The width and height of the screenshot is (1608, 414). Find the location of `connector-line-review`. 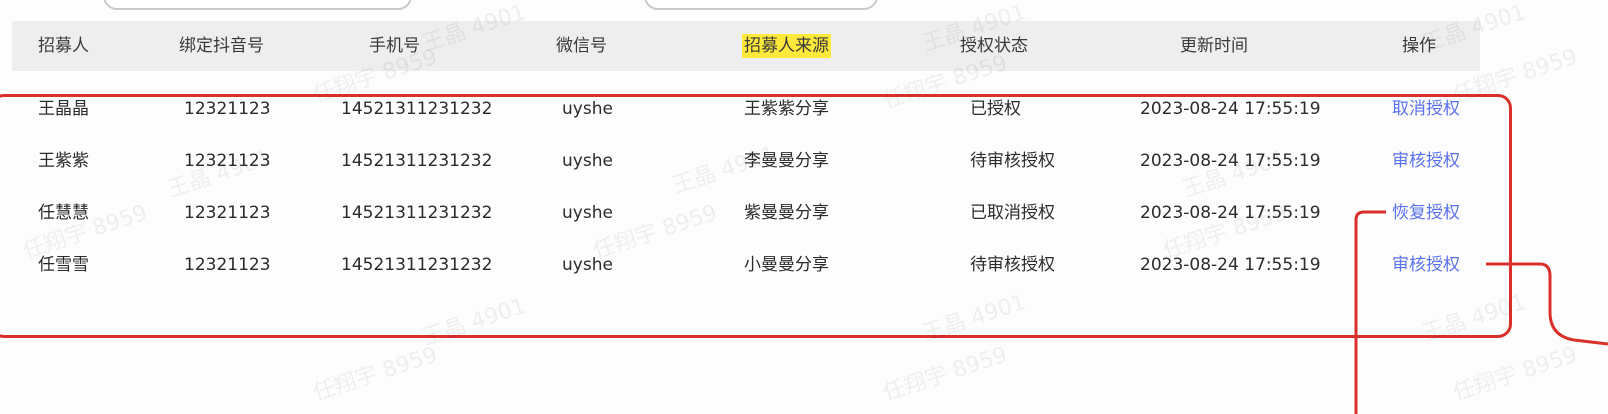

connector-line-review is located at coordinates (1547, 304).